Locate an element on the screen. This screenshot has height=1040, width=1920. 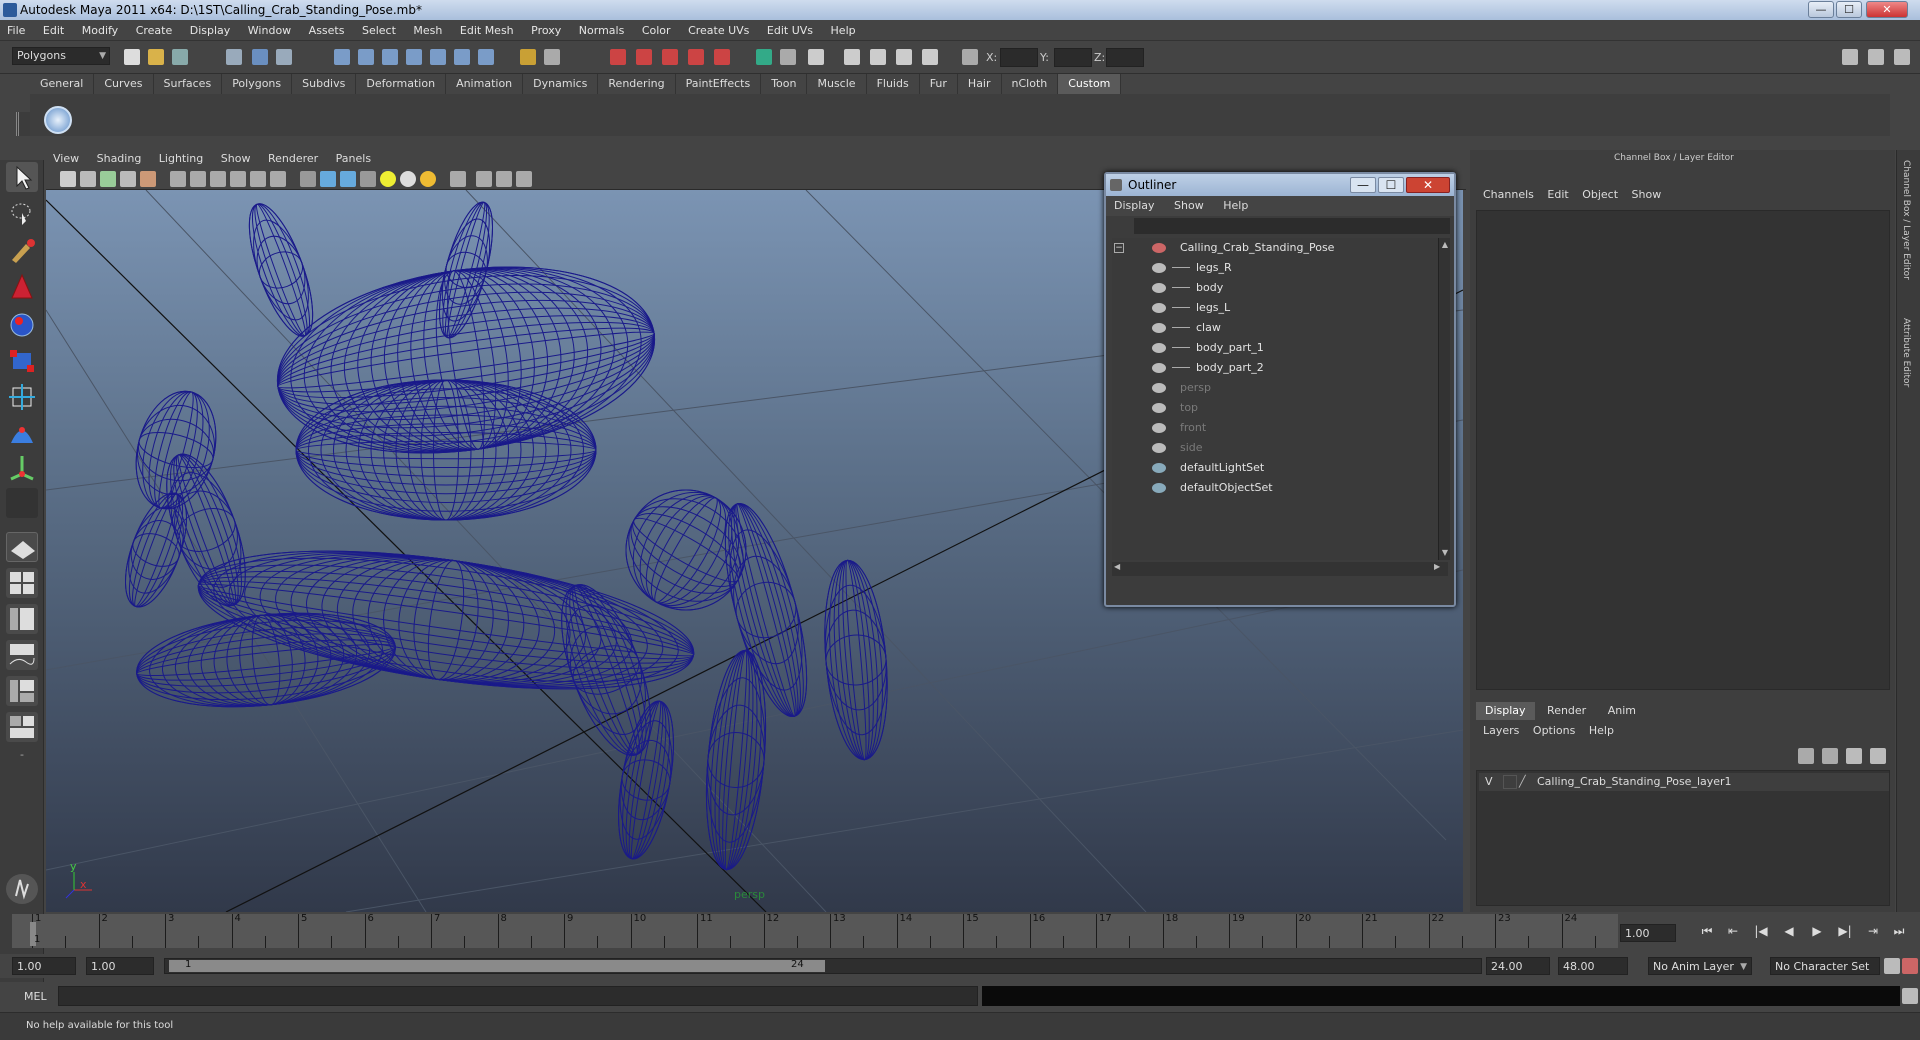
outliner-vscrollbar: ▲ ▼ is located at coordinates (1444, 399).